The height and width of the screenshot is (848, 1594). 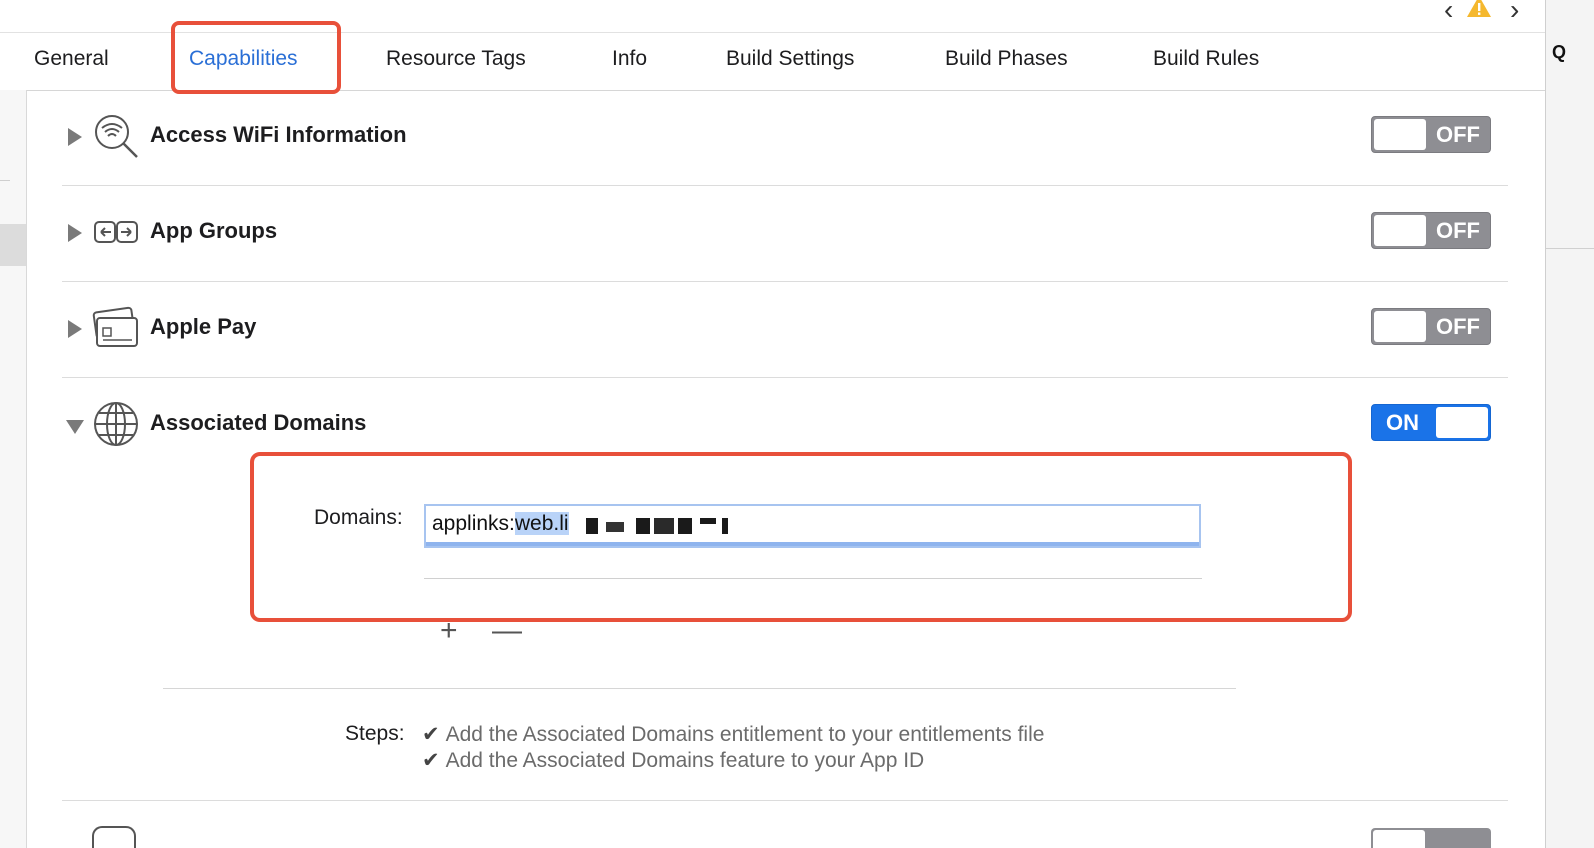 What do you see at coordinates (258, 422) in the screenshot?
I see `capability-title: Associated Domains` at bounding box center [258, 422].